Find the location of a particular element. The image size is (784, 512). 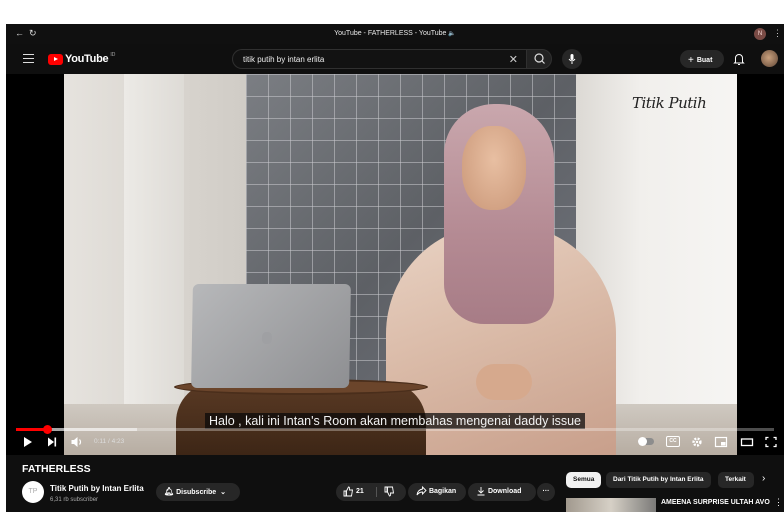

dislike-icon is located at coordinates (389, 491).